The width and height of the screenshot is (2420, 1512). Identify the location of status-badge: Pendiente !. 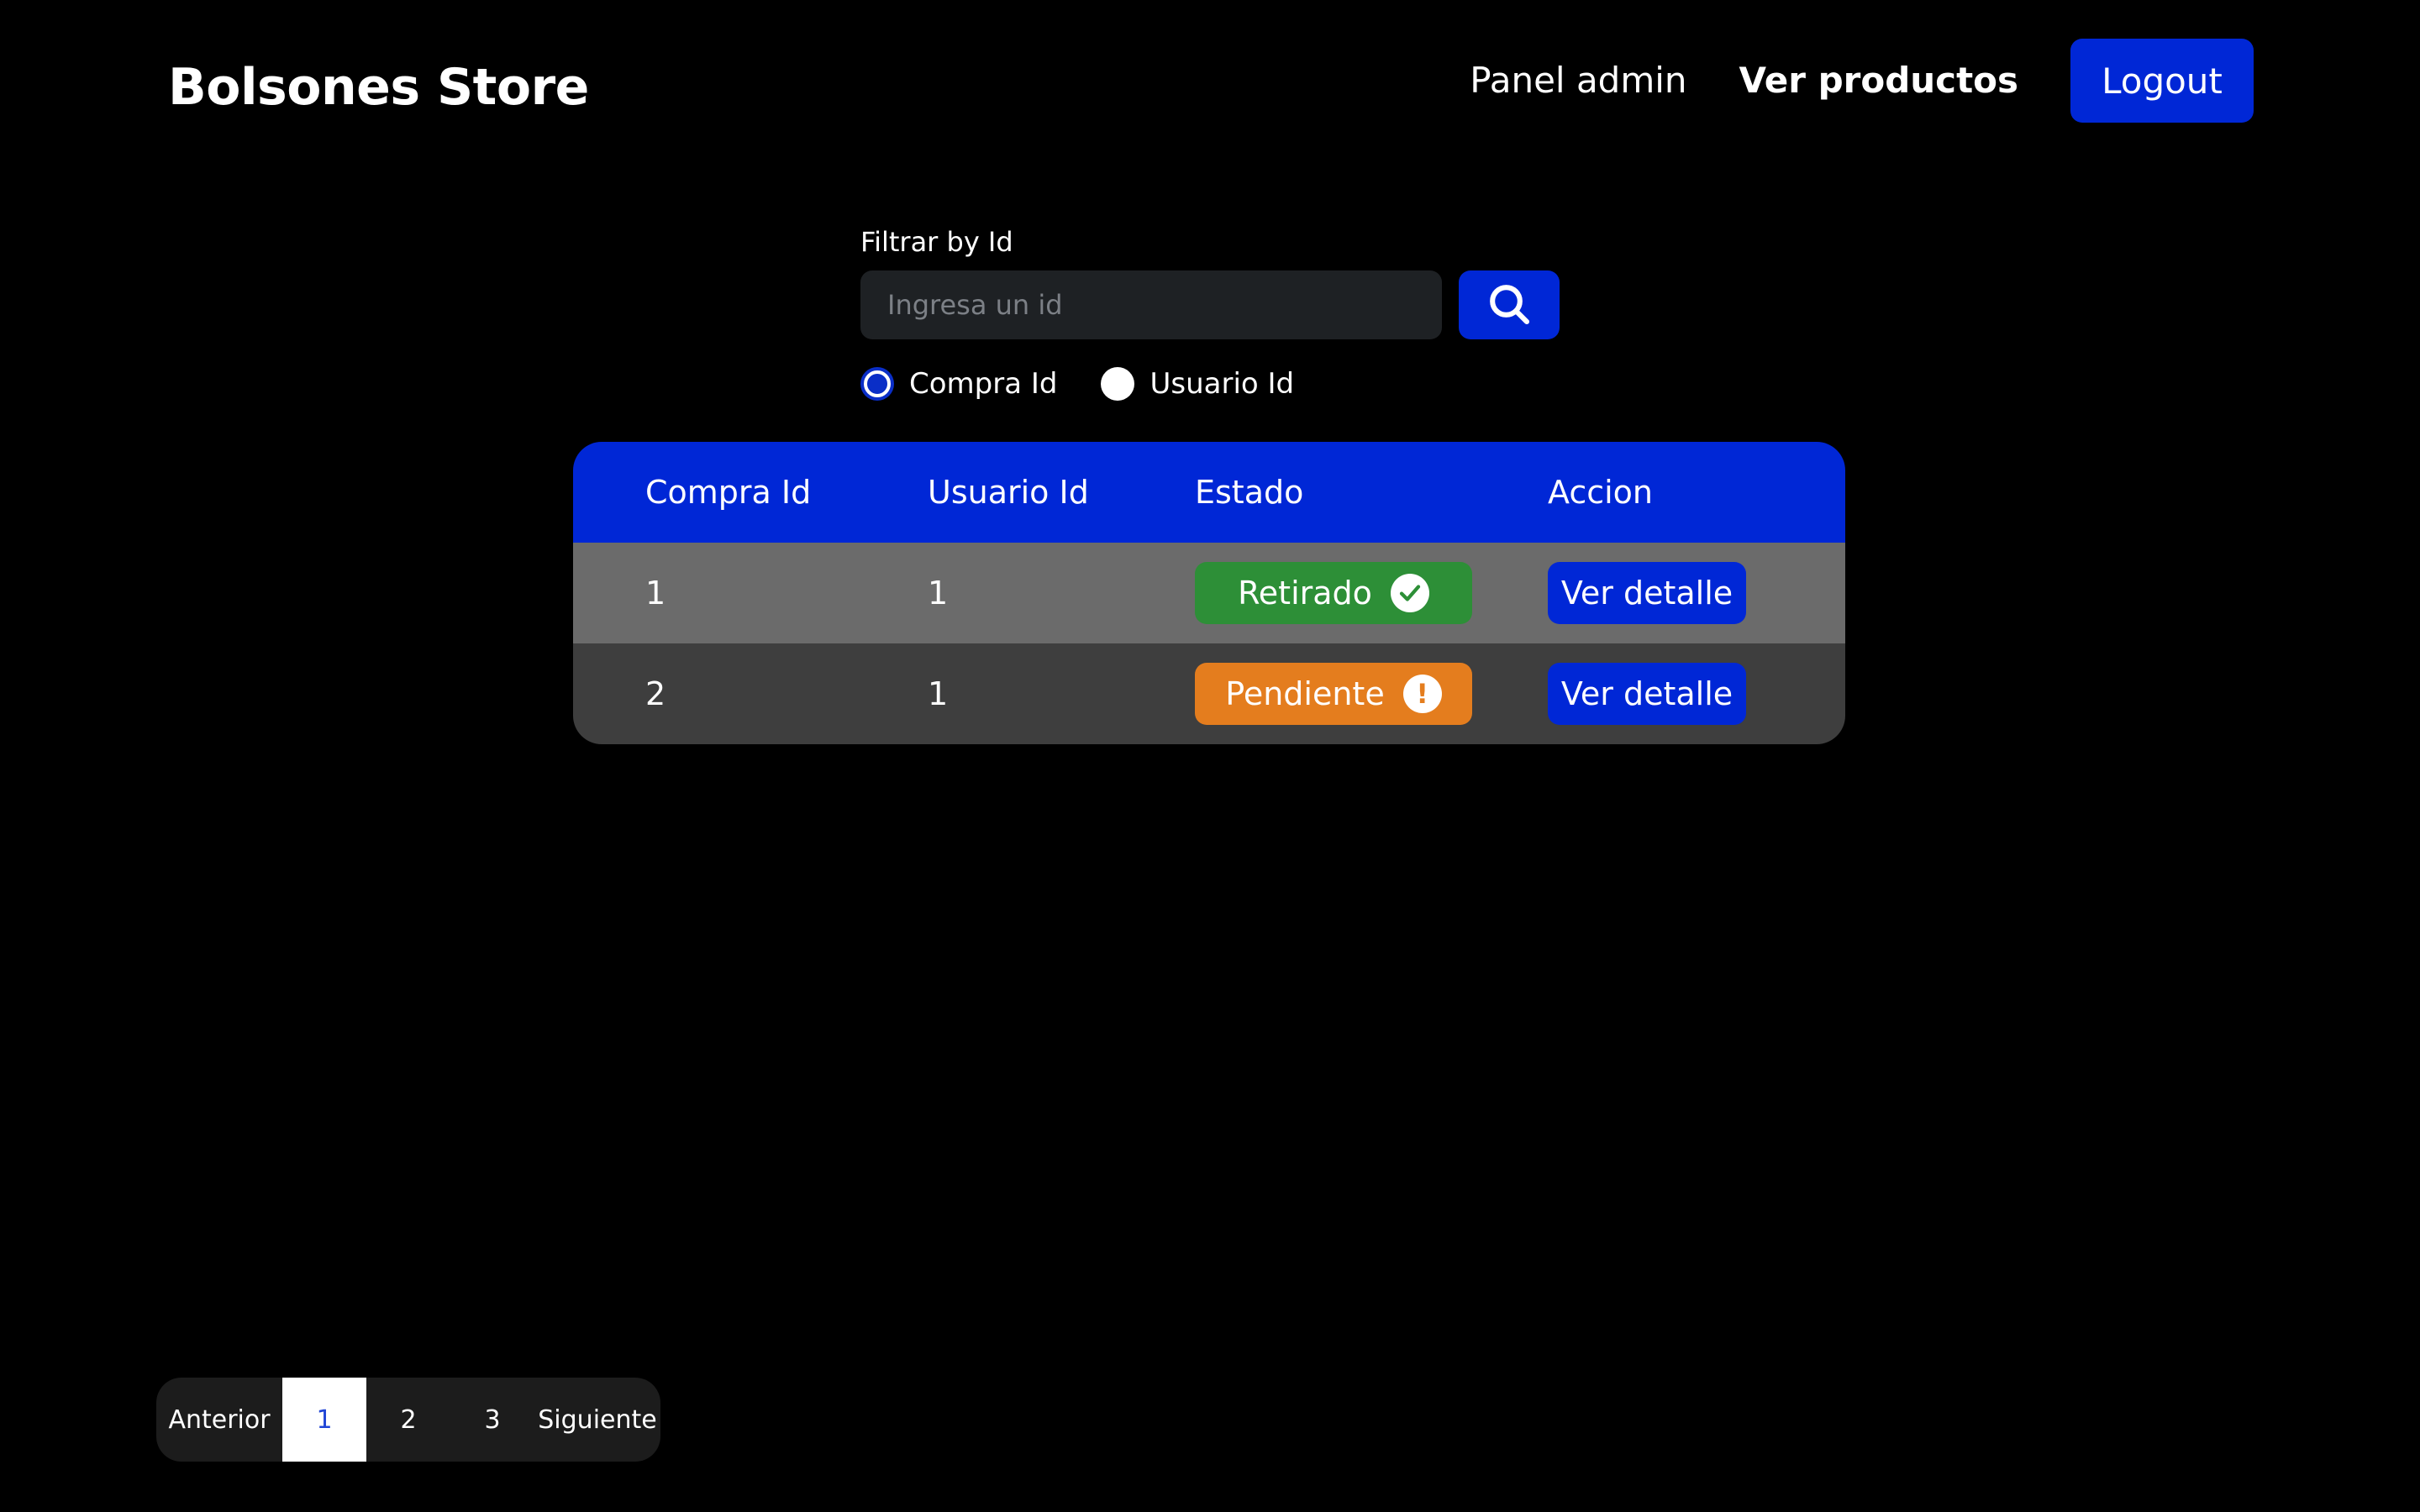
(1333, 694).